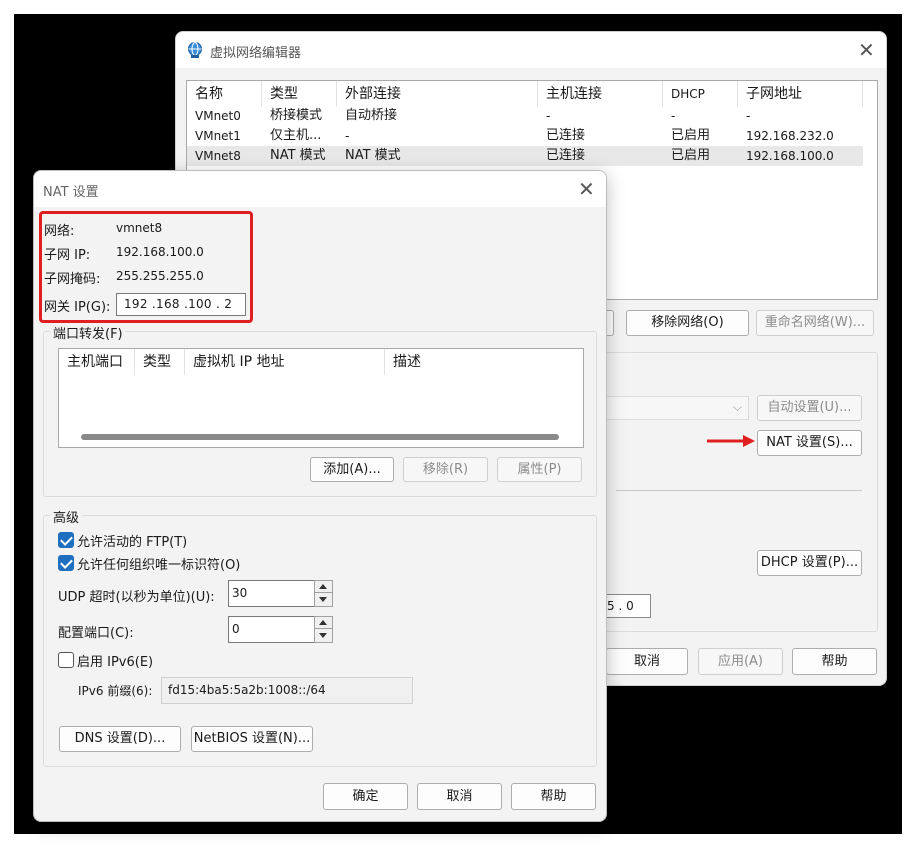 Image resolution: width=917 pixels, height=859 pixels. What do you see at coordinates (139, 228) in the screenshot?
I see `network-value: vmnet8` at bounding box center [139, 228].